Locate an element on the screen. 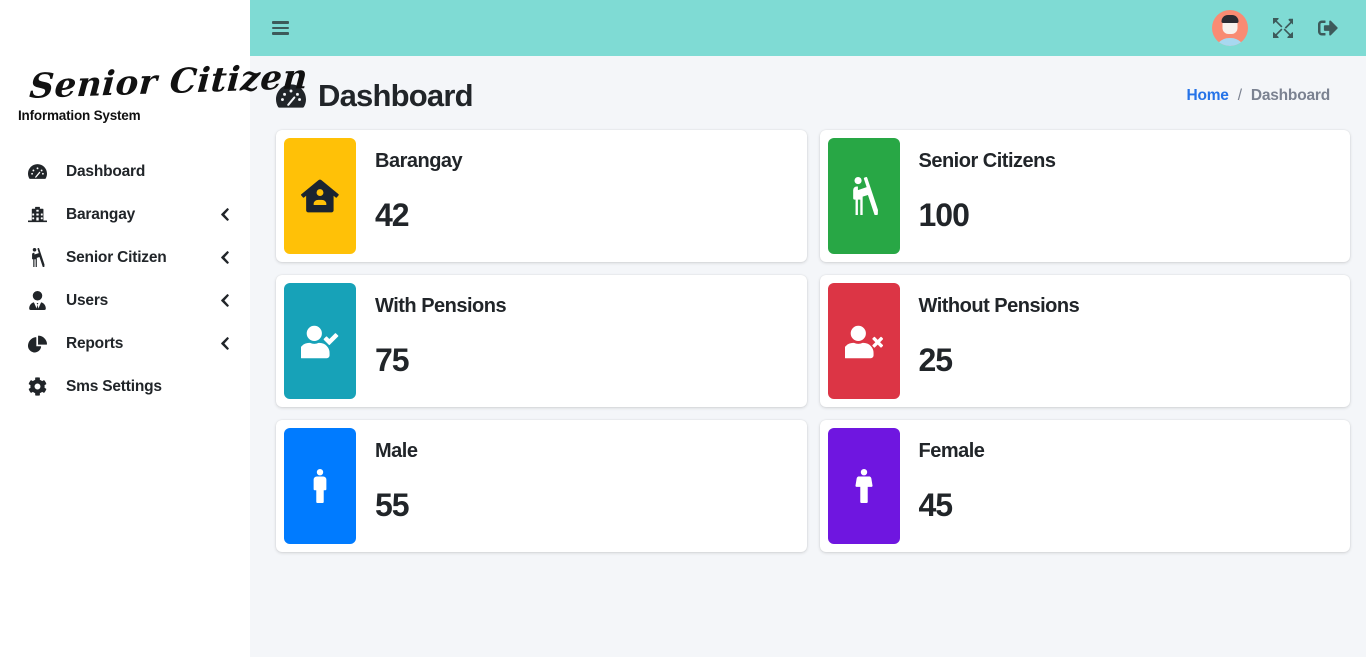  sidebar-item-senior-citizen: Senior Citizen is located at coordinates (125, 257).